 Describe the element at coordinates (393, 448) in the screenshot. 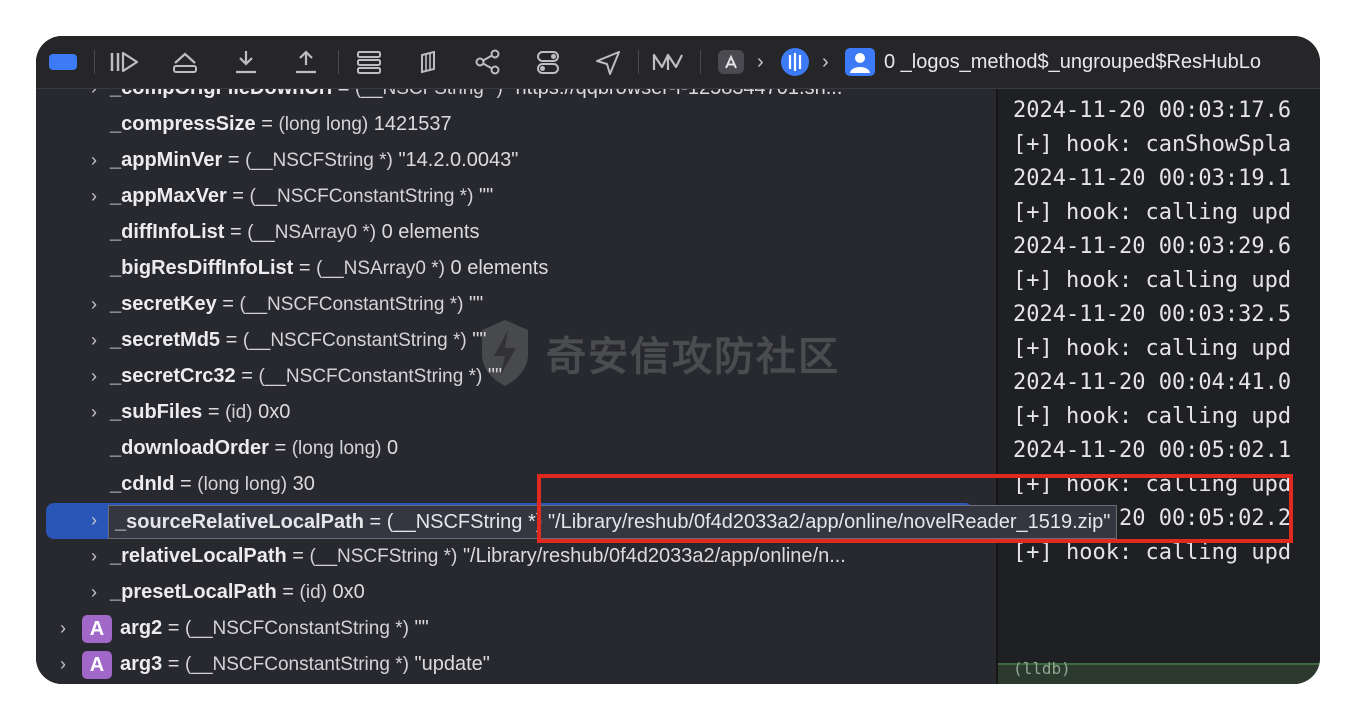

I see `variable-value: 0` at that location.